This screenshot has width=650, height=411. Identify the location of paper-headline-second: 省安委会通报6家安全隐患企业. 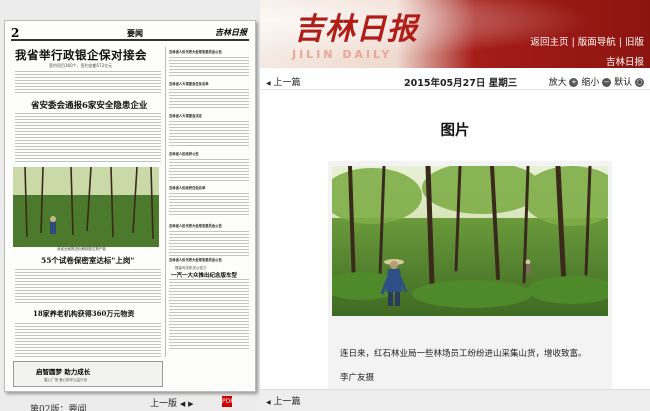
(89, 105).